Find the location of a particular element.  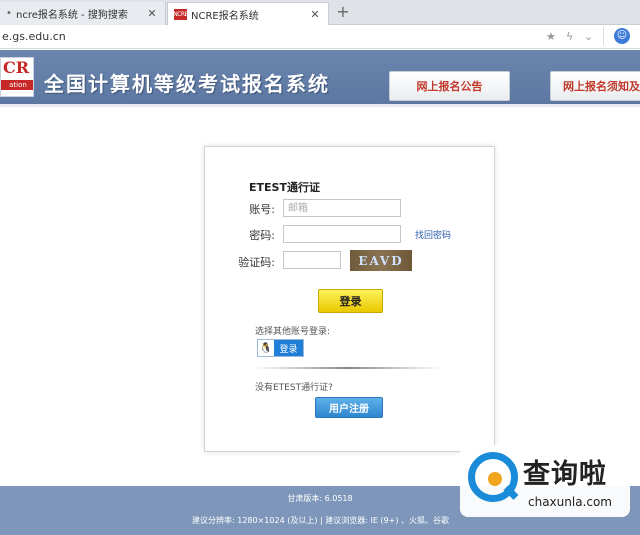

account-input is located at coordinates (342, 208).